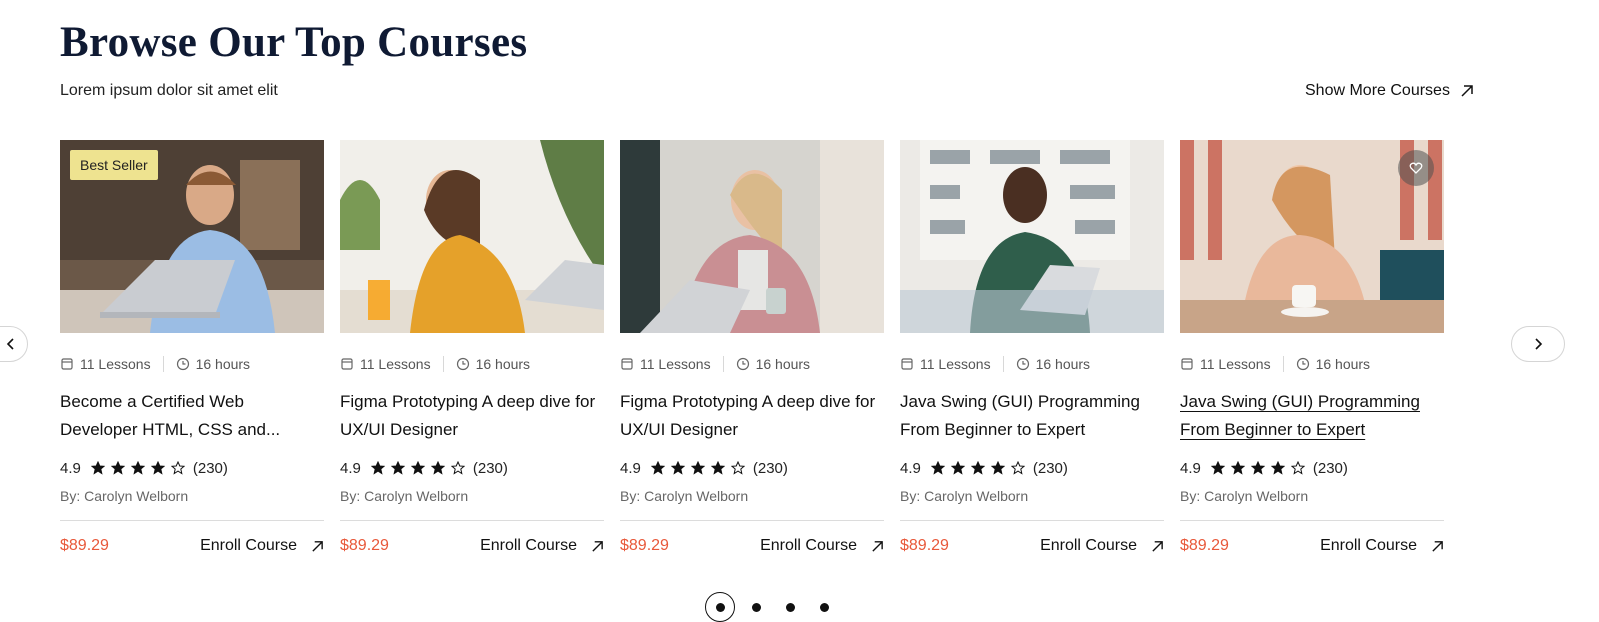 This screenshot has height=622, width=1599. What do you see at coordinates (294, 42) in the screenshot?
I see `section-title: Browse Our Top Courses` at bounding box center [294, 42].